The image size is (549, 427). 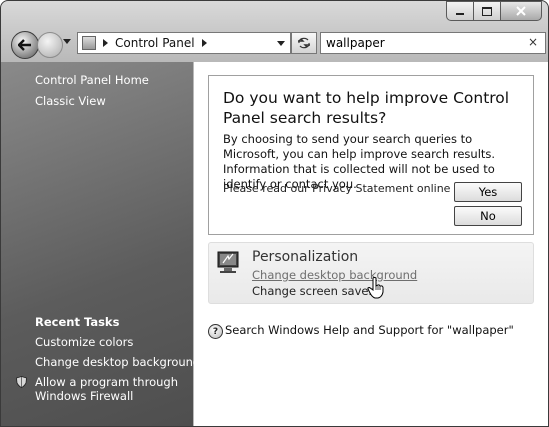 I want to click on address-history-dropdown, so click(x=281, y=43).